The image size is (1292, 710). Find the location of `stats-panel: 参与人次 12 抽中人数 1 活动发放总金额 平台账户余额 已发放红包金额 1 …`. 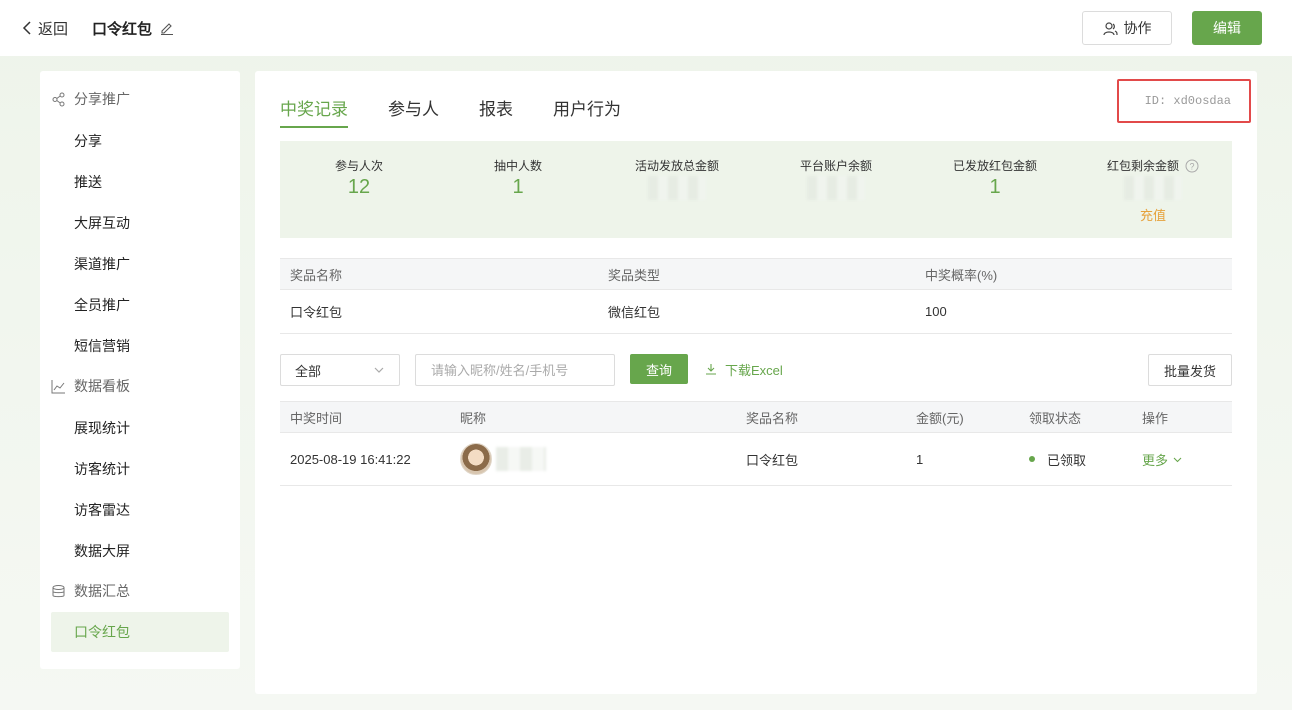

stats-panel: 参与人次 12 抽中人数 1 活动发放总金额 平台账户余额 已发放红包金额 1 … is located at coordinates (756, 189).